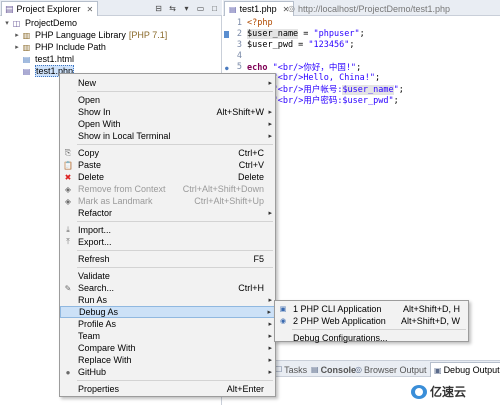  Describe the element at coordinates (465, 369) in the screenshot. I see `tab-debug-output: ▣ Debug Output` at that location.